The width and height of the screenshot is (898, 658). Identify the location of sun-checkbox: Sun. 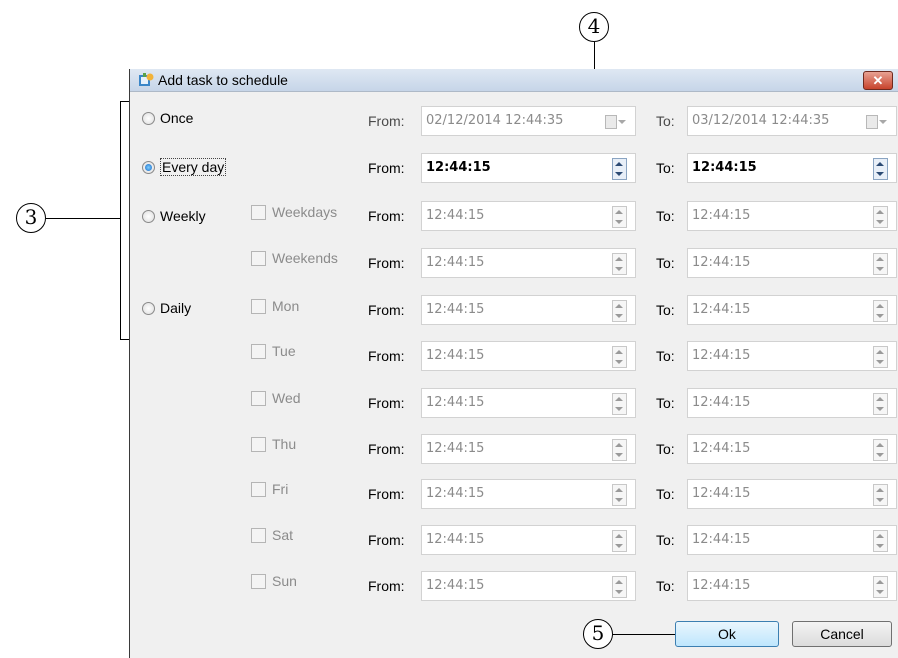
(274, 581).